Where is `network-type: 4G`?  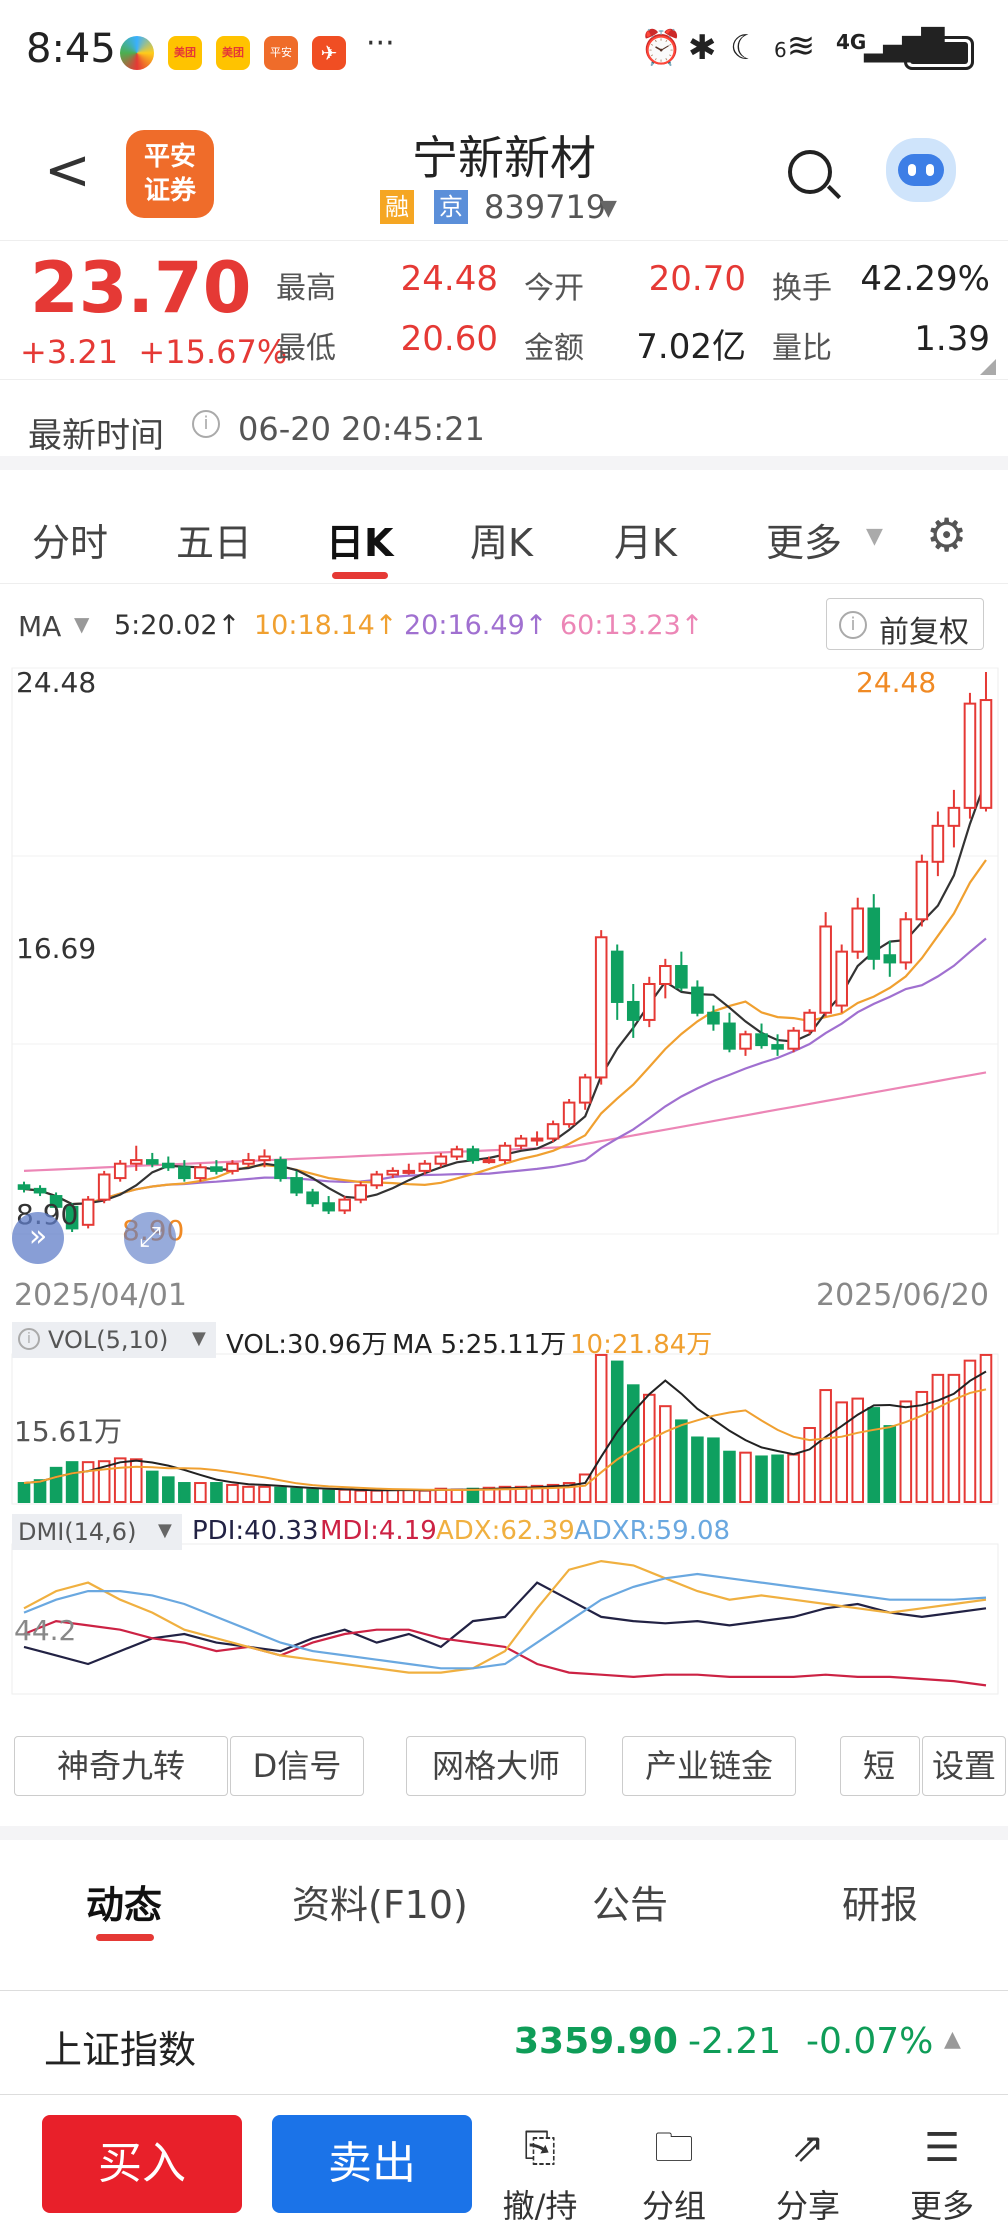
network-type: 4G is located at coordinates (851, 42).